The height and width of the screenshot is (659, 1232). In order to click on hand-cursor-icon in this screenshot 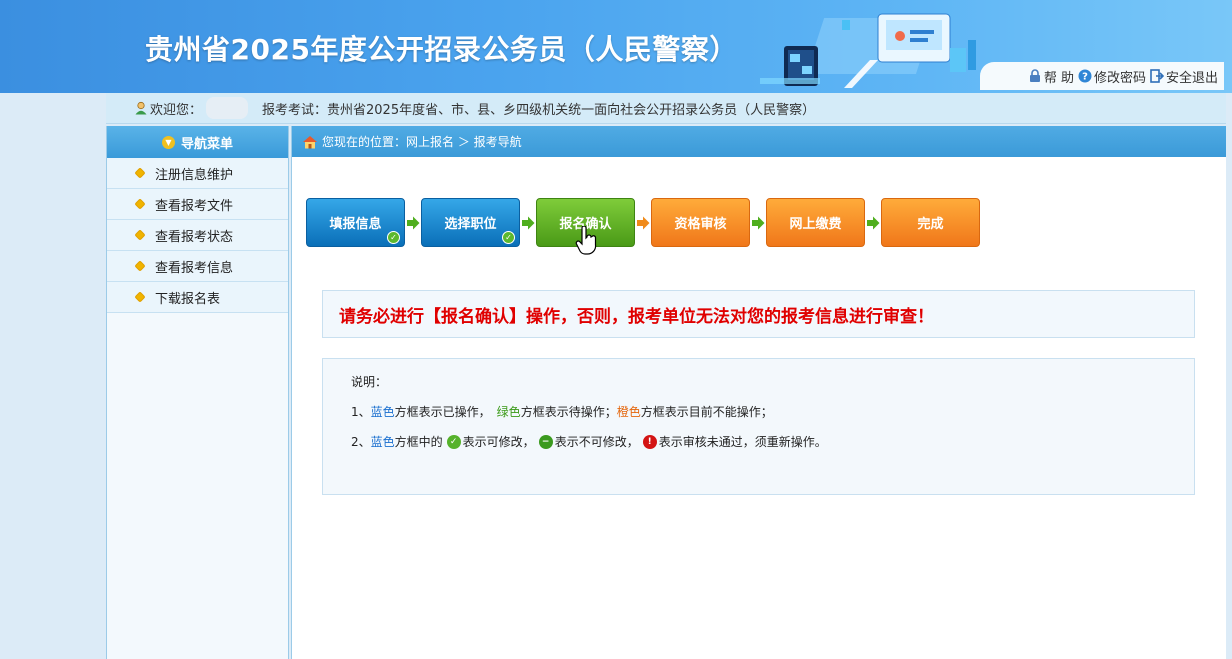, I will do `click(586, 240)`.